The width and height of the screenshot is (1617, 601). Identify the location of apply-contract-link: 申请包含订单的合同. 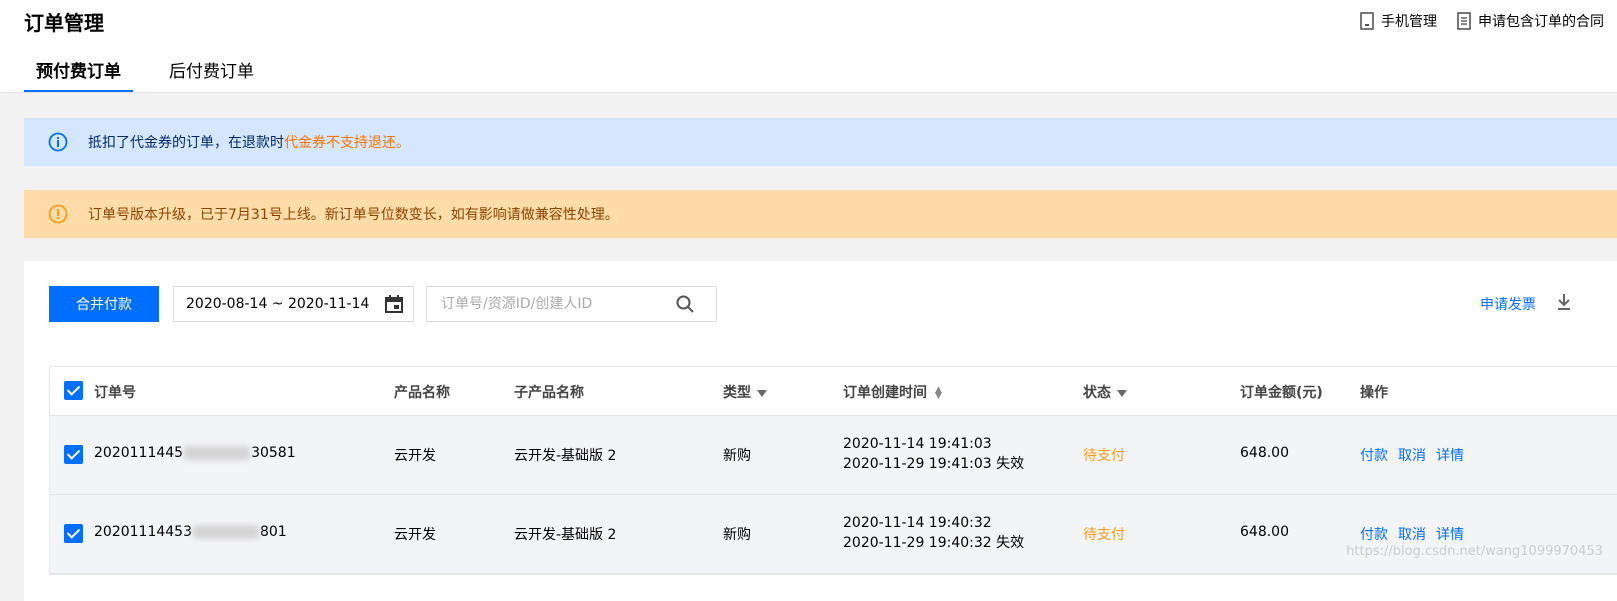
(1530, 21).